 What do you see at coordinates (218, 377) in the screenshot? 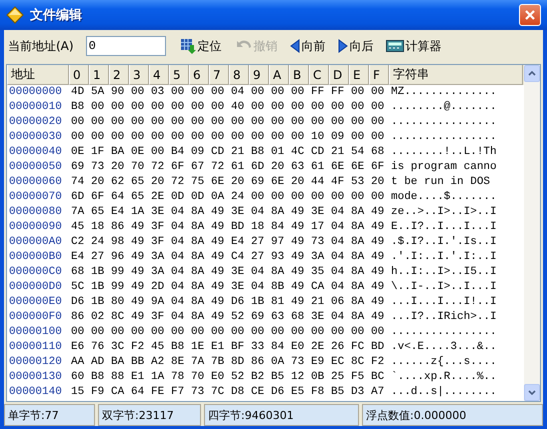
I see `hex-cell-text: E0` at bounding box center [218, 377].